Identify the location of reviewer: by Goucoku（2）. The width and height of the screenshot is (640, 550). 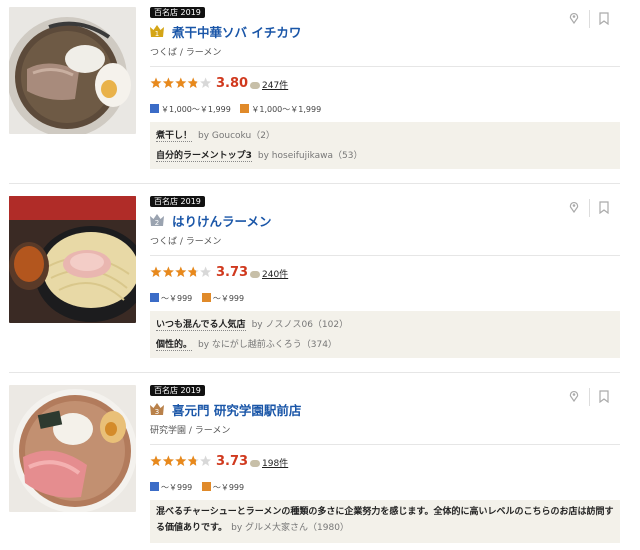
(236, 136).